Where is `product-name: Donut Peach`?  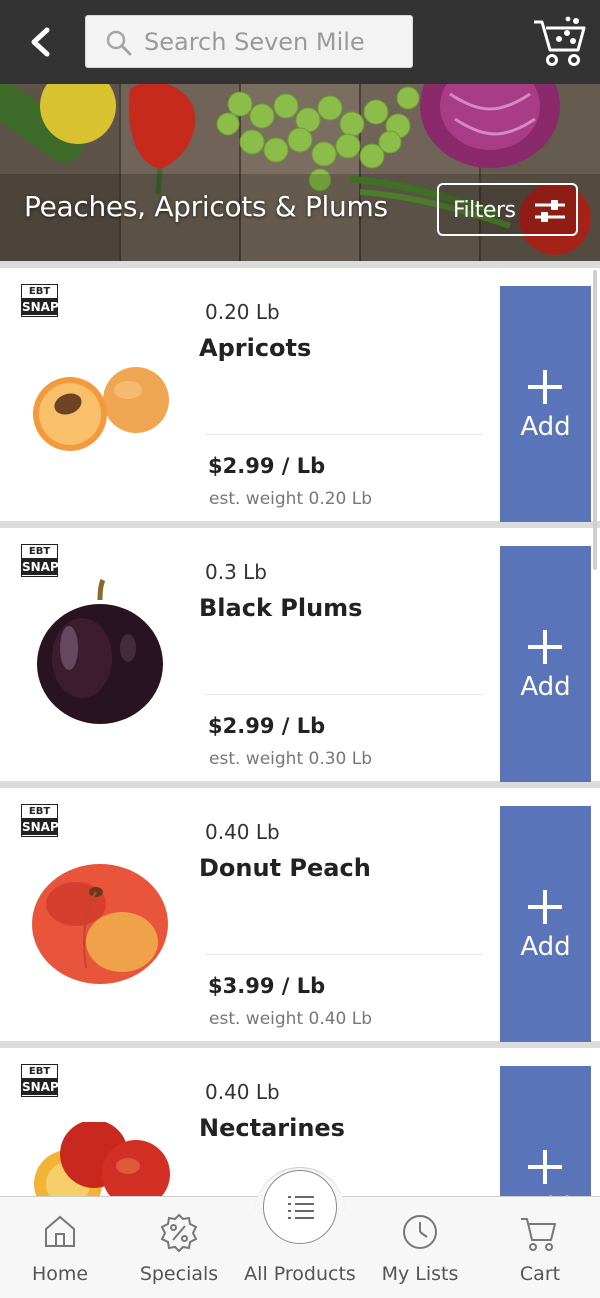 product-name: Donut Peach is located at coordinates (285, 868).